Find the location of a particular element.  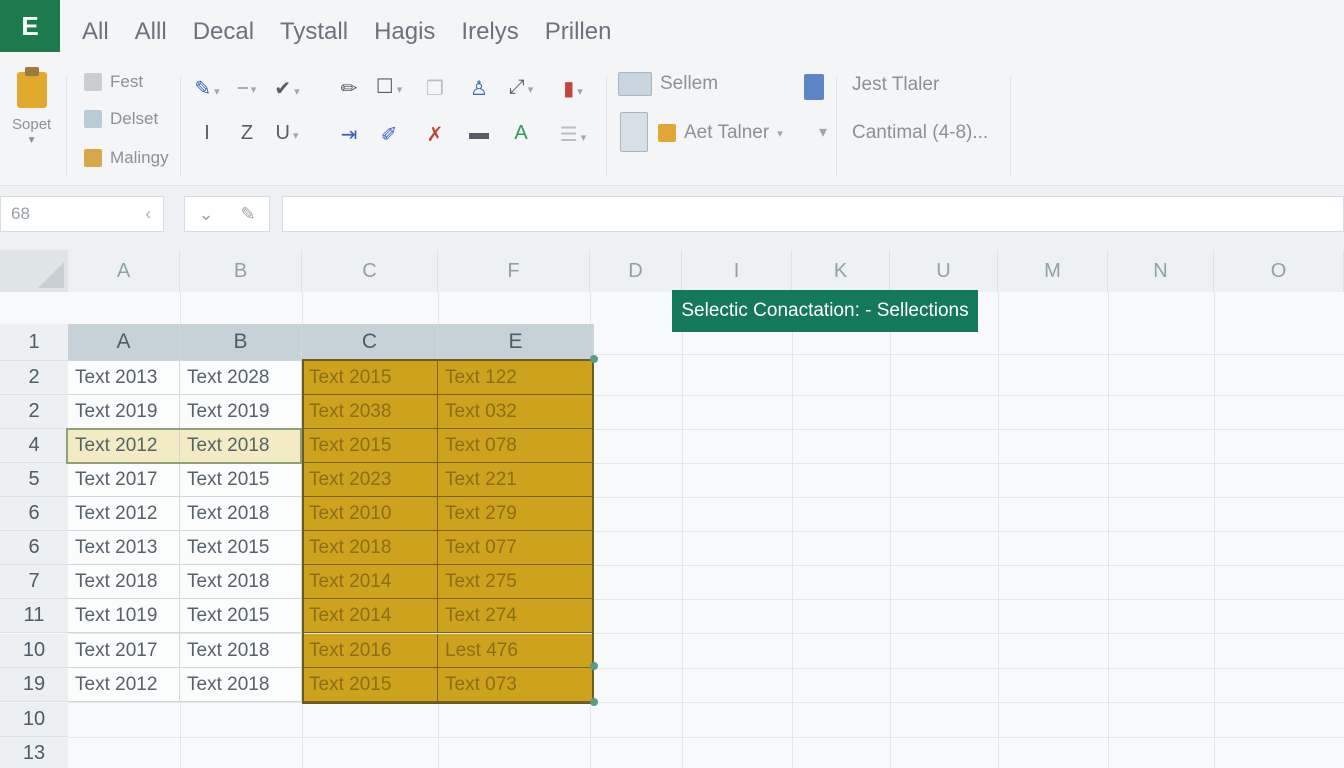

column-header-10: N is located at coordinates (1161, 271).